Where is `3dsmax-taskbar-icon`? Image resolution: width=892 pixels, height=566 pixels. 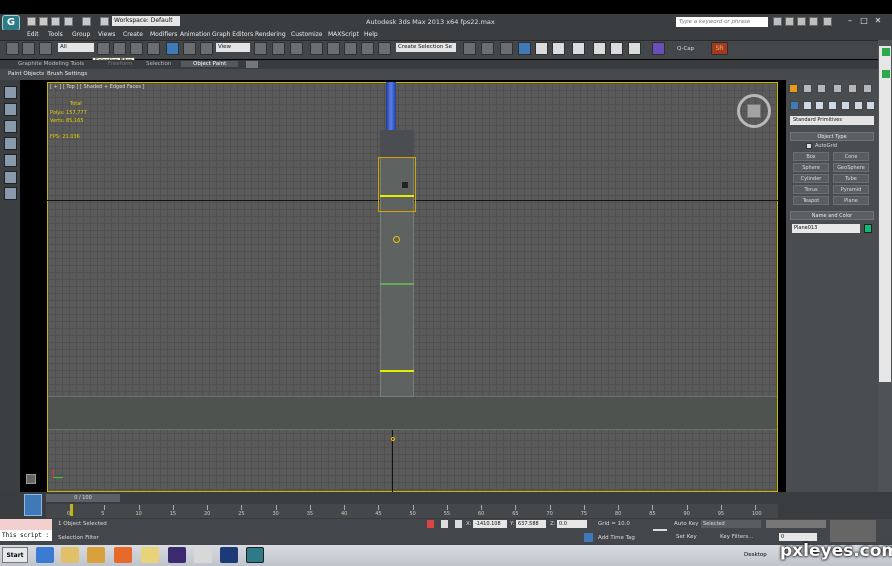
3dsmax-taskbar-icon is located at coordinates (255, 555).